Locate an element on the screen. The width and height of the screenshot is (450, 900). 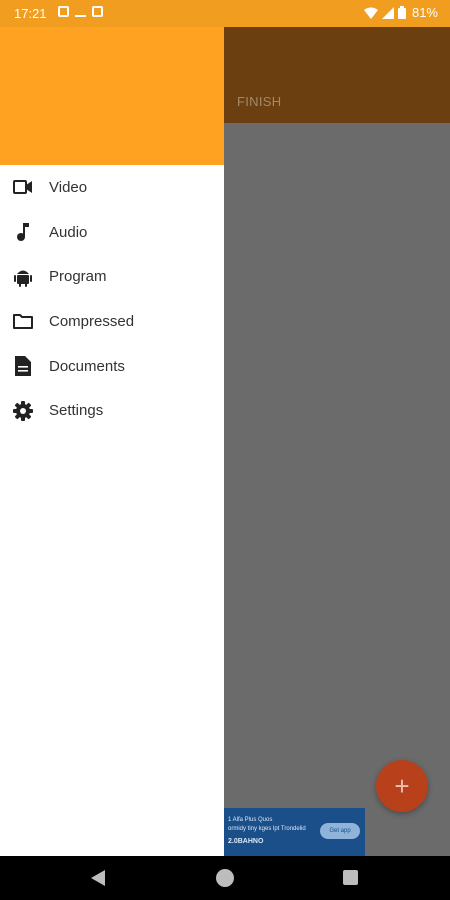
system-nav-bar is located at coordinates (225, 878).